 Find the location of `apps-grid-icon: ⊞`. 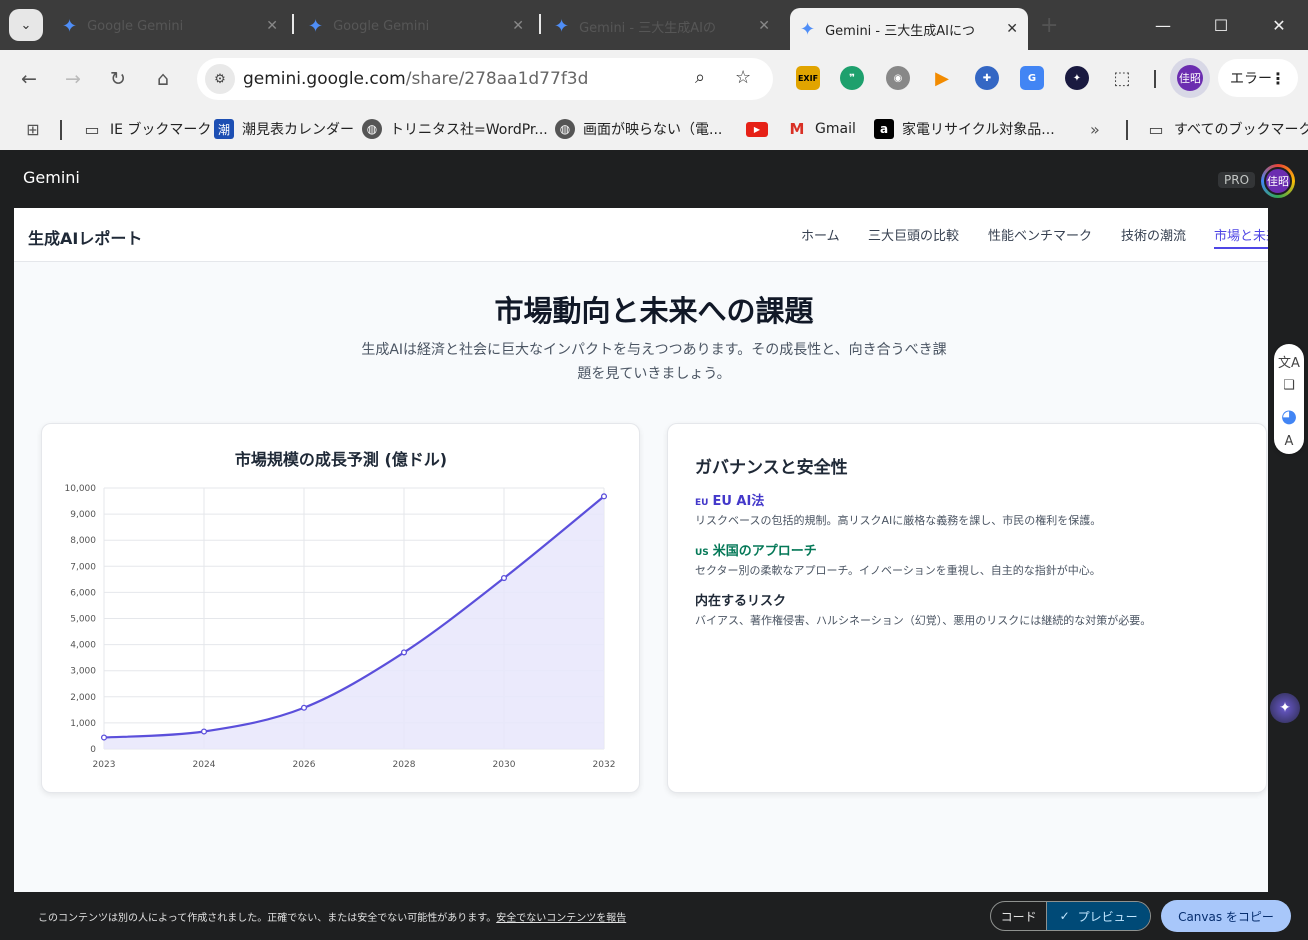

apps-grid-icon: ⊞ is located at coordinates (37, 129).